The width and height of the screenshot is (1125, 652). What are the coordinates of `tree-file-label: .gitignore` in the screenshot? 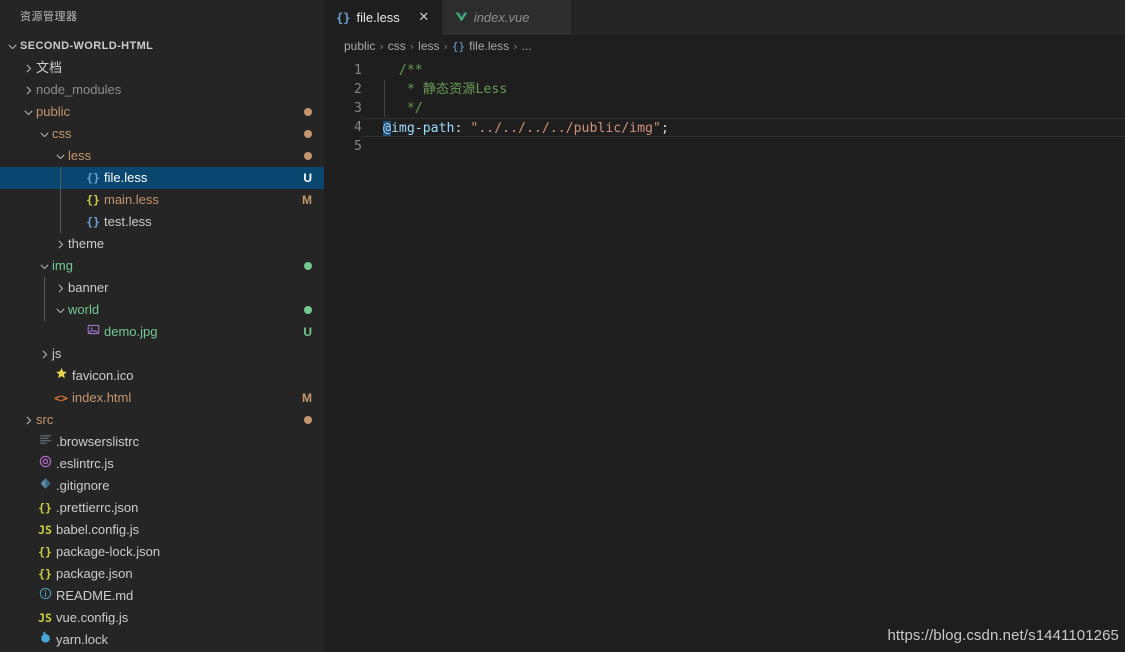 It's located at (83, 485).